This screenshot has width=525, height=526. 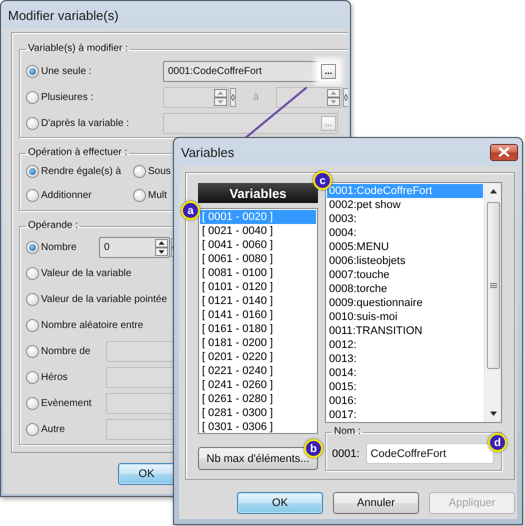 I want to click on radio-label: Valeur de la variable pointée, so click(x=104, y=299).